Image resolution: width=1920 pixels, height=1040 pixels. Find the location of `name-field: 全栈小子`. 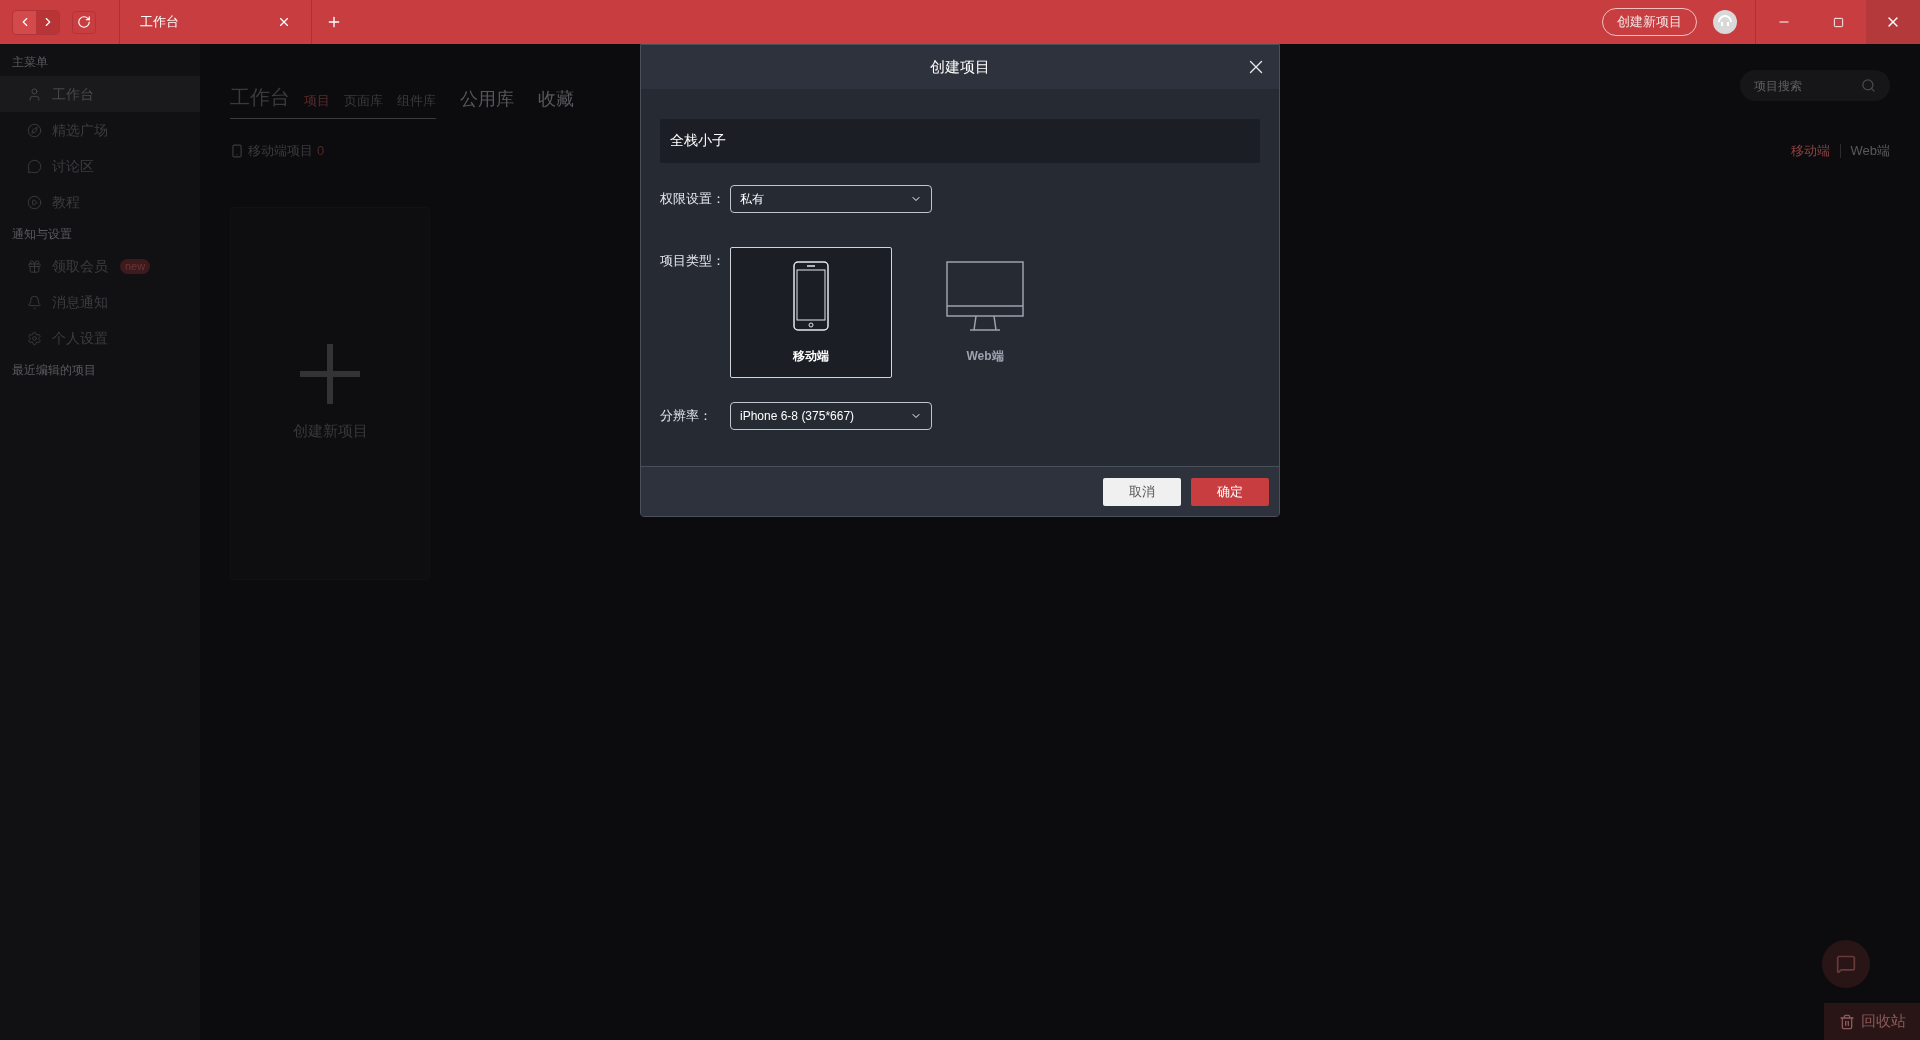

name-field: 全栈小子 is located at coordinates (960, 141).